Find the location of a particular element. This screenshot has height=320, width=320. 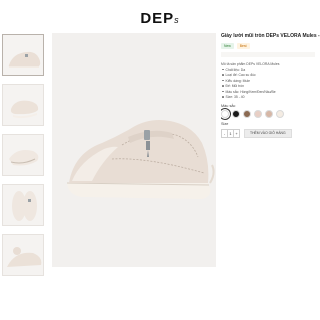

size-label: Size is located at coordinates (225, 123).